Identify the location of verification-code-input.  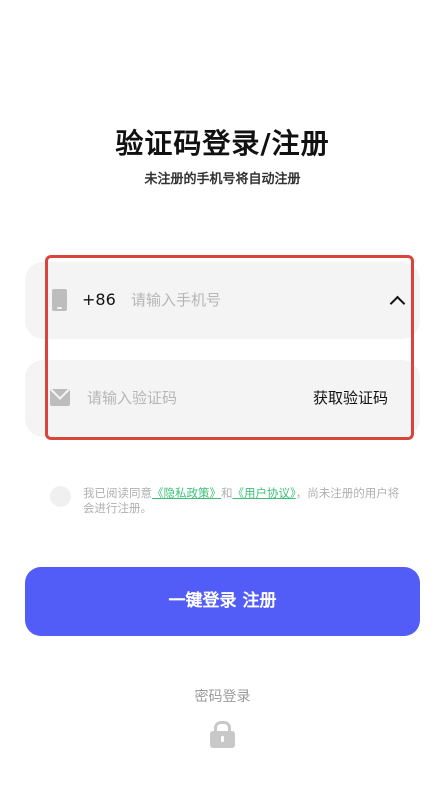
(187, 398).